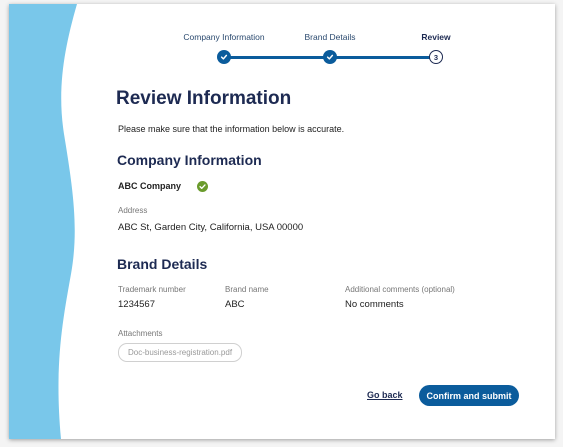 The height and width of the screenshot is (447, 563). I want to click on attachments-label: Attachments, so click(140, 333).